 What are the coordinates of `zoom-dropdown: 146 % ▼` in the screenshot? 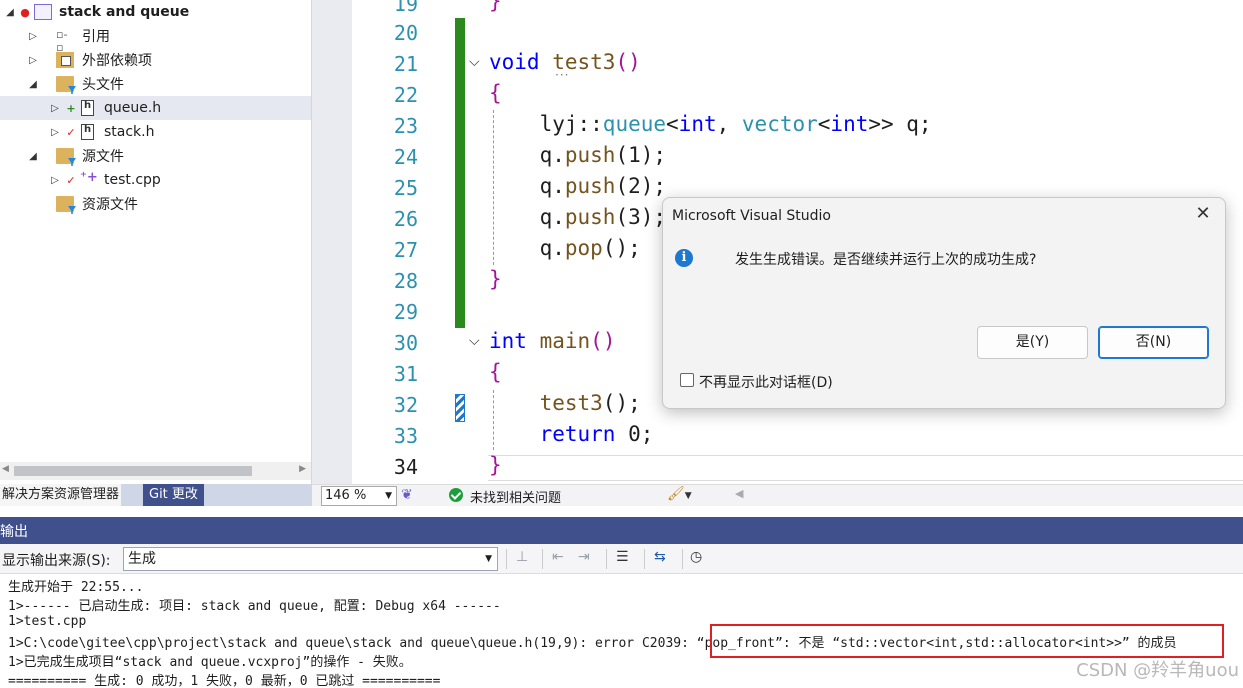 It's located at (359, 496).